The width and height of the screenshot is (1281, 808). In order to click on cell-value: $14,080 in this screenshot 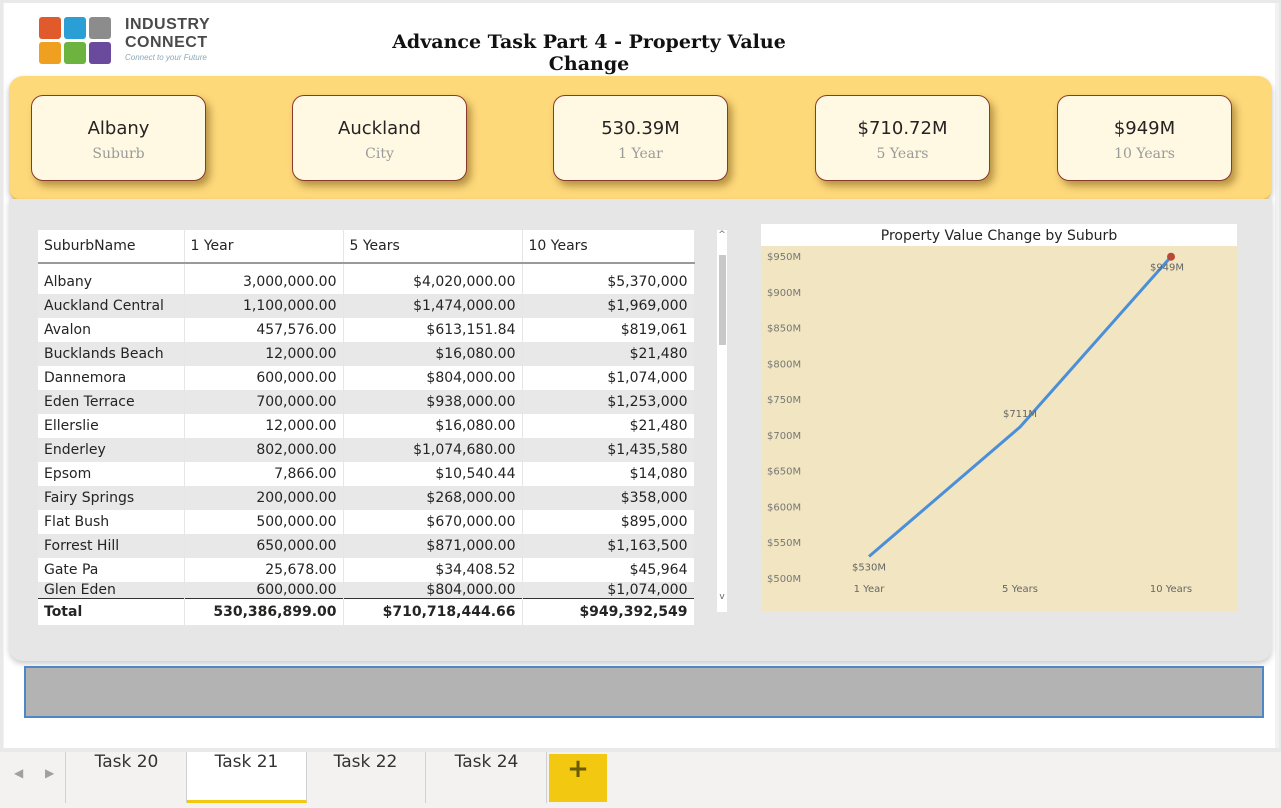, I will do `click(608, 474)`.